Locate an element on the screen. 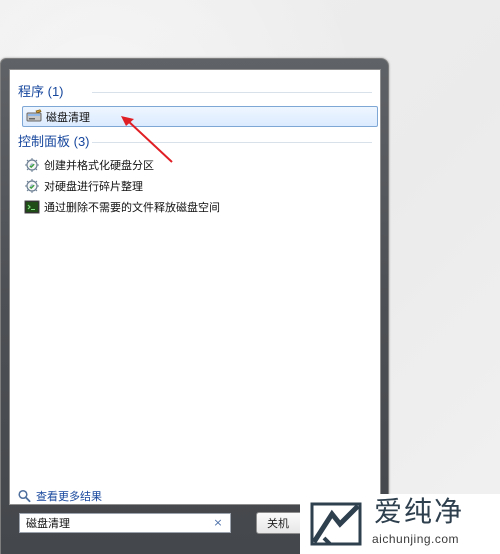  search-input is located at coordinates (119, 523).